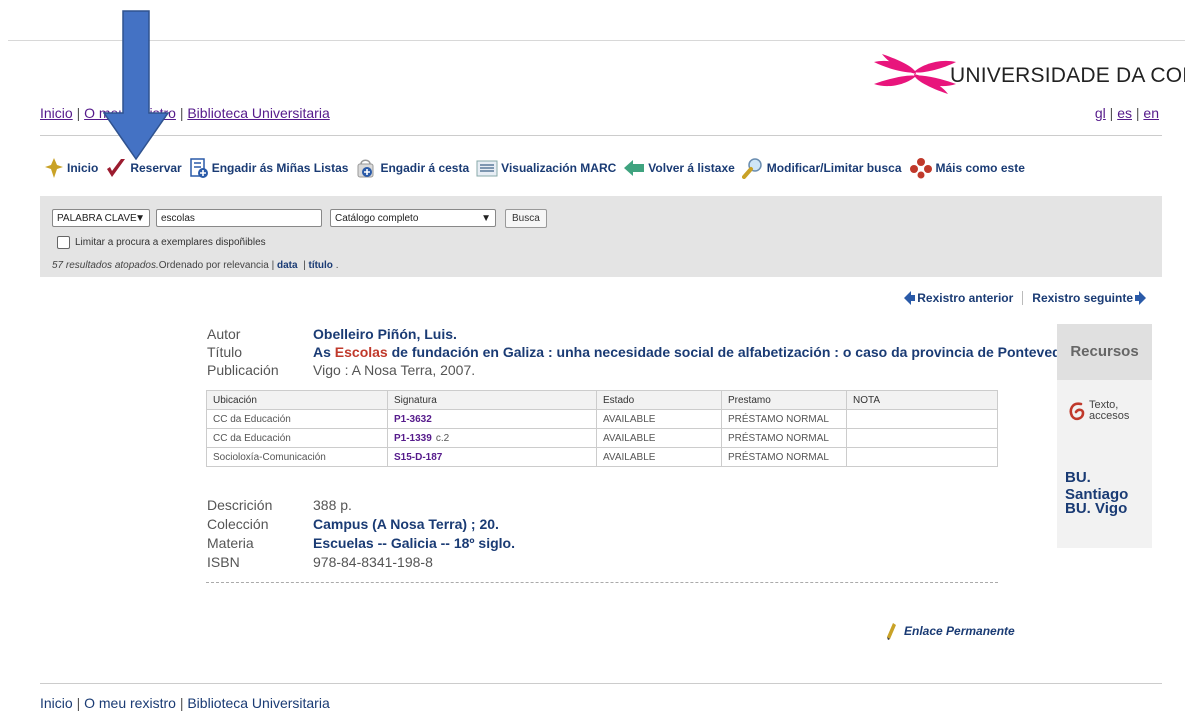 The height and width of the screenshot is (713, 1185). Describe the element at coordinates (258, 113) in the screenshot. I see `nav-link-library: Biblioteca Universitaria` at that location.